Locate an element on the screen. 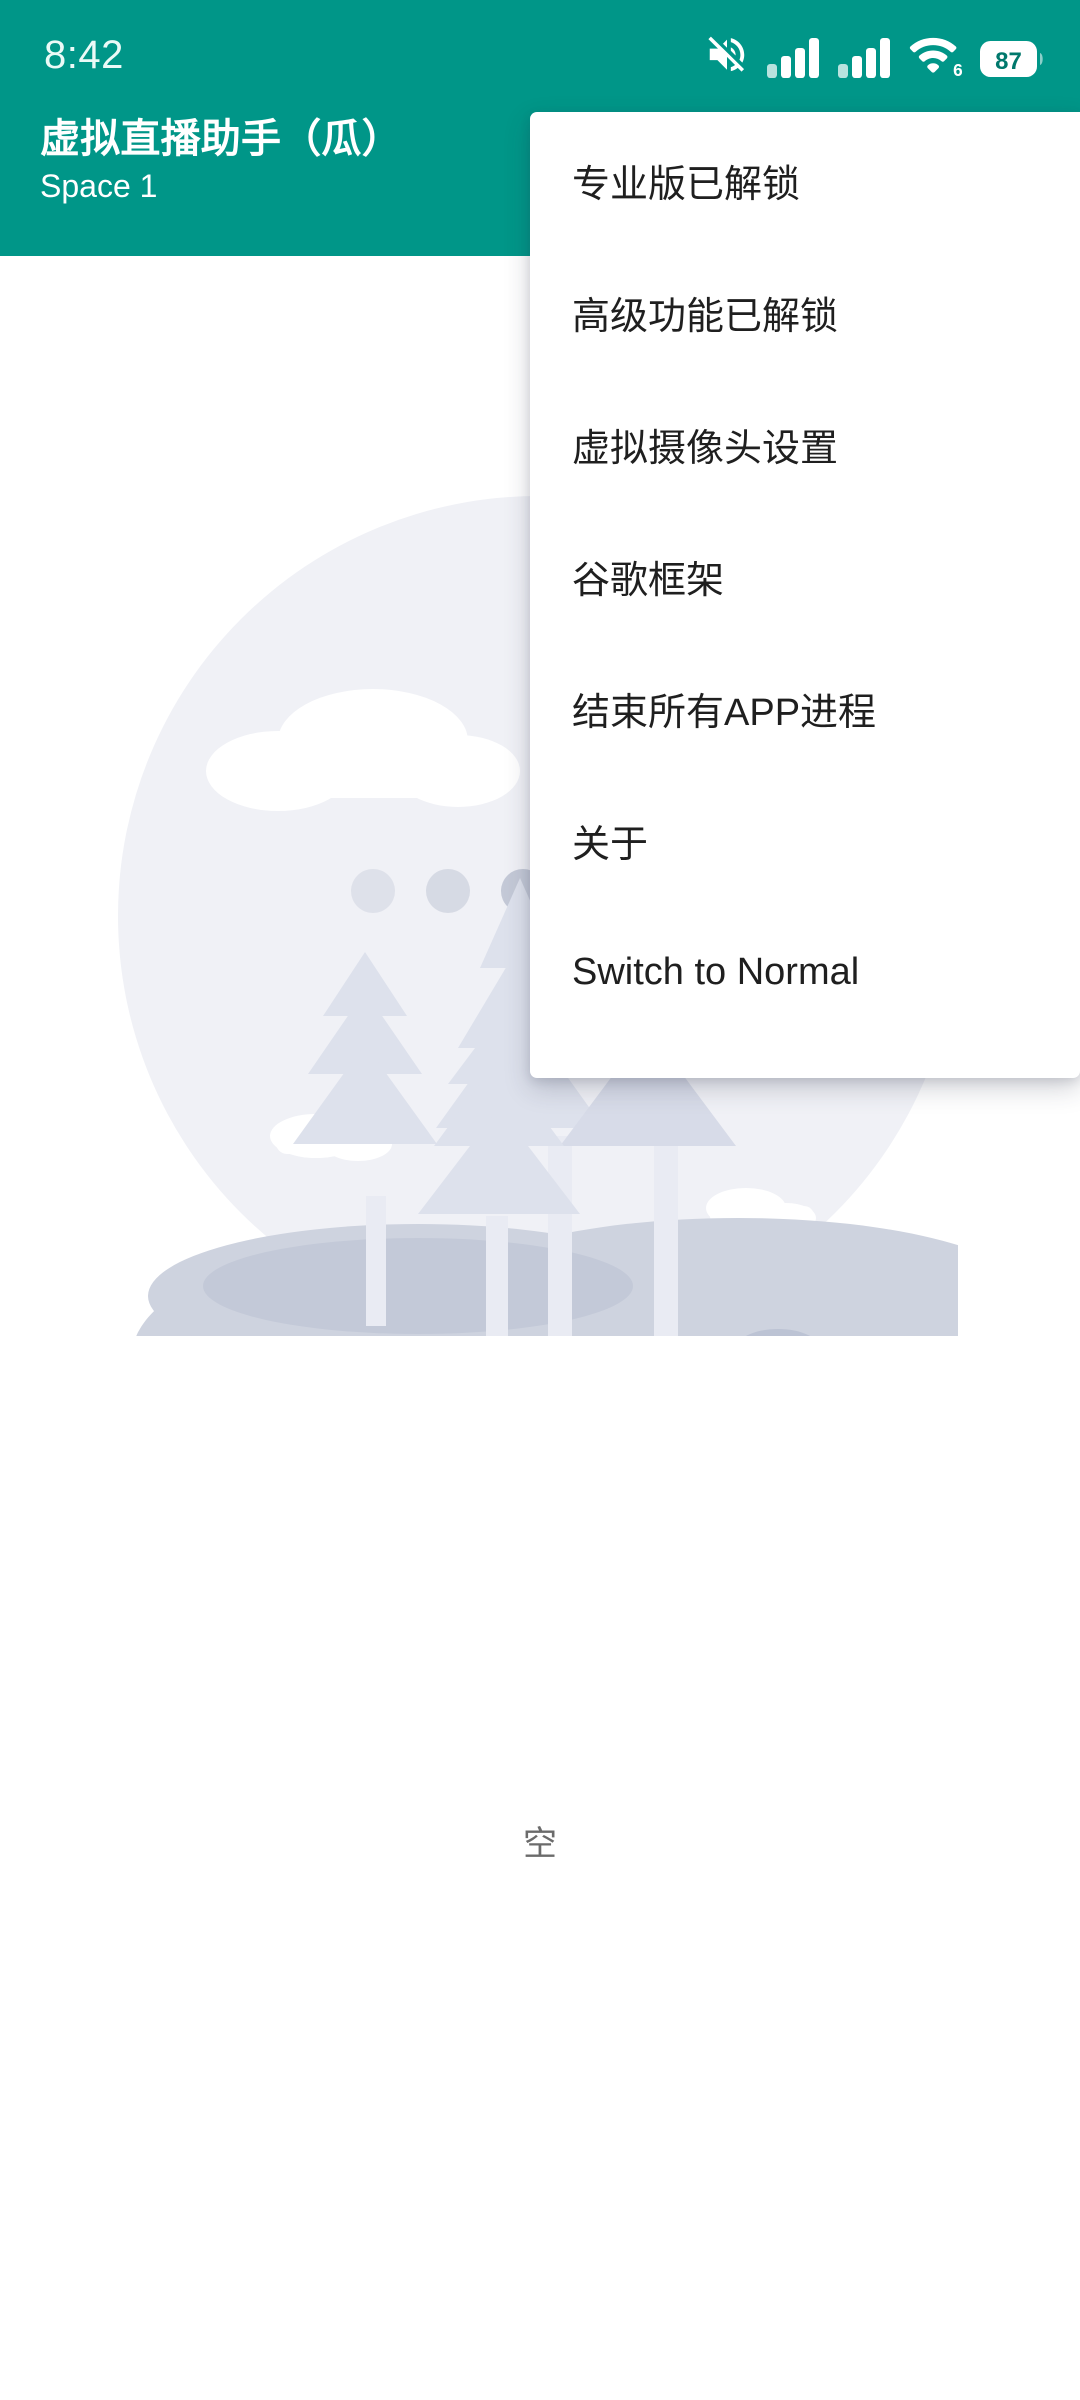 This screenshot has height=2400, width=1080. wifi6-icon: 6 is located at coordinates (936, 57).